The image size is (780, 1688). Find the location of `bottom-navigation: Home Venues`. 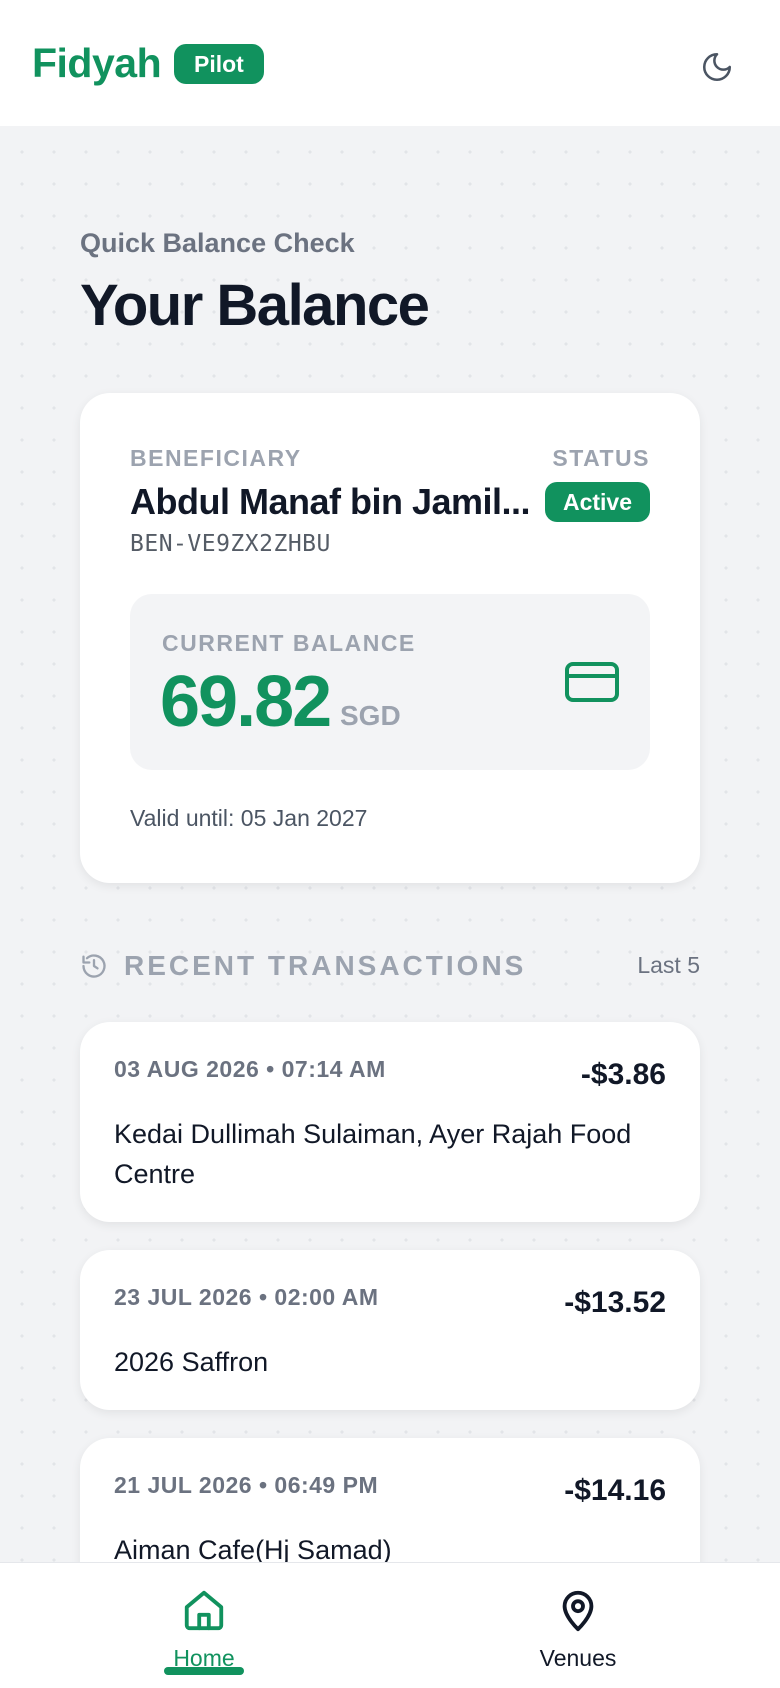

bottom-navigation: Home Venues is located at coordinates (390, 1625).